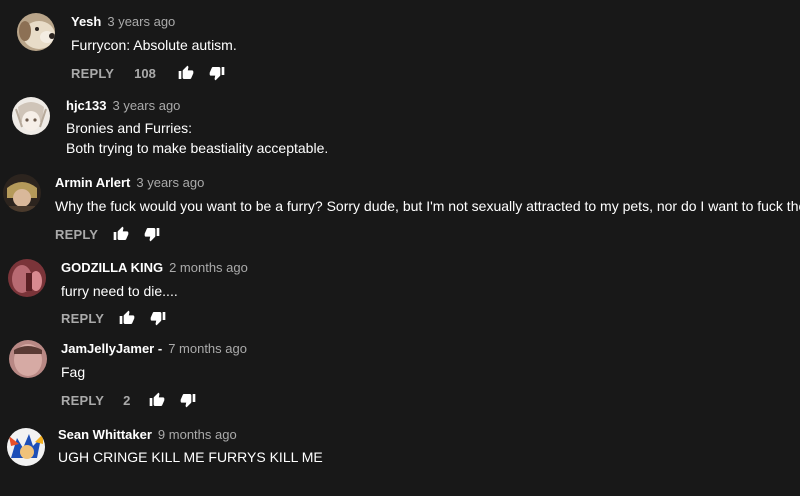 This screenshot has width=800, height=496. I want to click on comment-actions: REPLY 2, so click(128, 400).